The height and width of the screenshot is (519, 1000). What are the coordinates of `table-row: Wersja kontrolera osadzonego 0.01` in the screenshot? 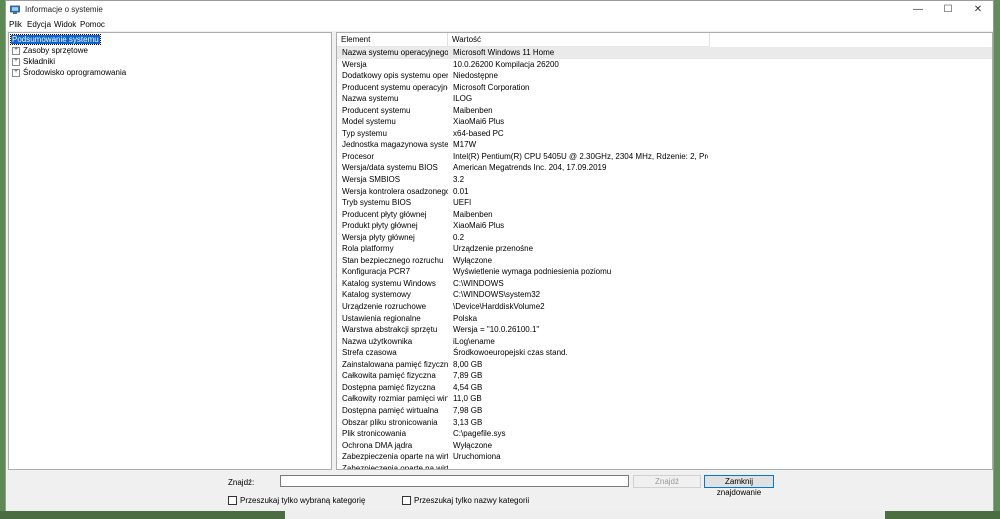 It's located at (664, 192).